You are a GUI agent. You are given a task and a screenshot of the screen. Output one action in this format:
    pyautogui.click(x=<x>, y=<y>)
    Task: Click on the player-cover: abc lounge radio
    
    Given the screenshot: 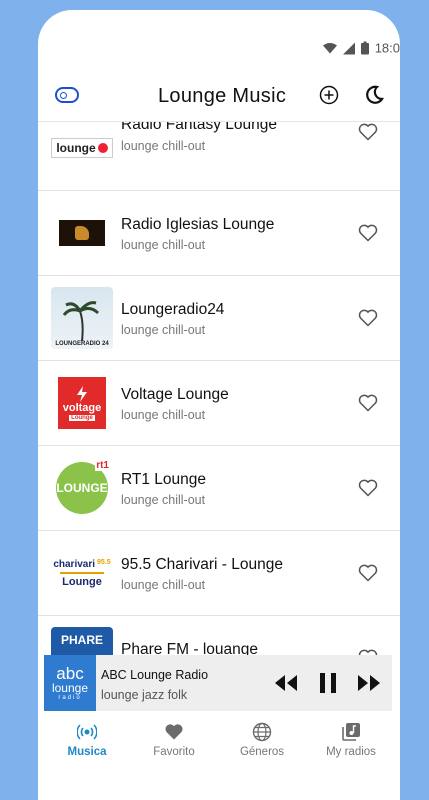 What is the action you would take?
    pyautogui.click(x=70, y=683)
    